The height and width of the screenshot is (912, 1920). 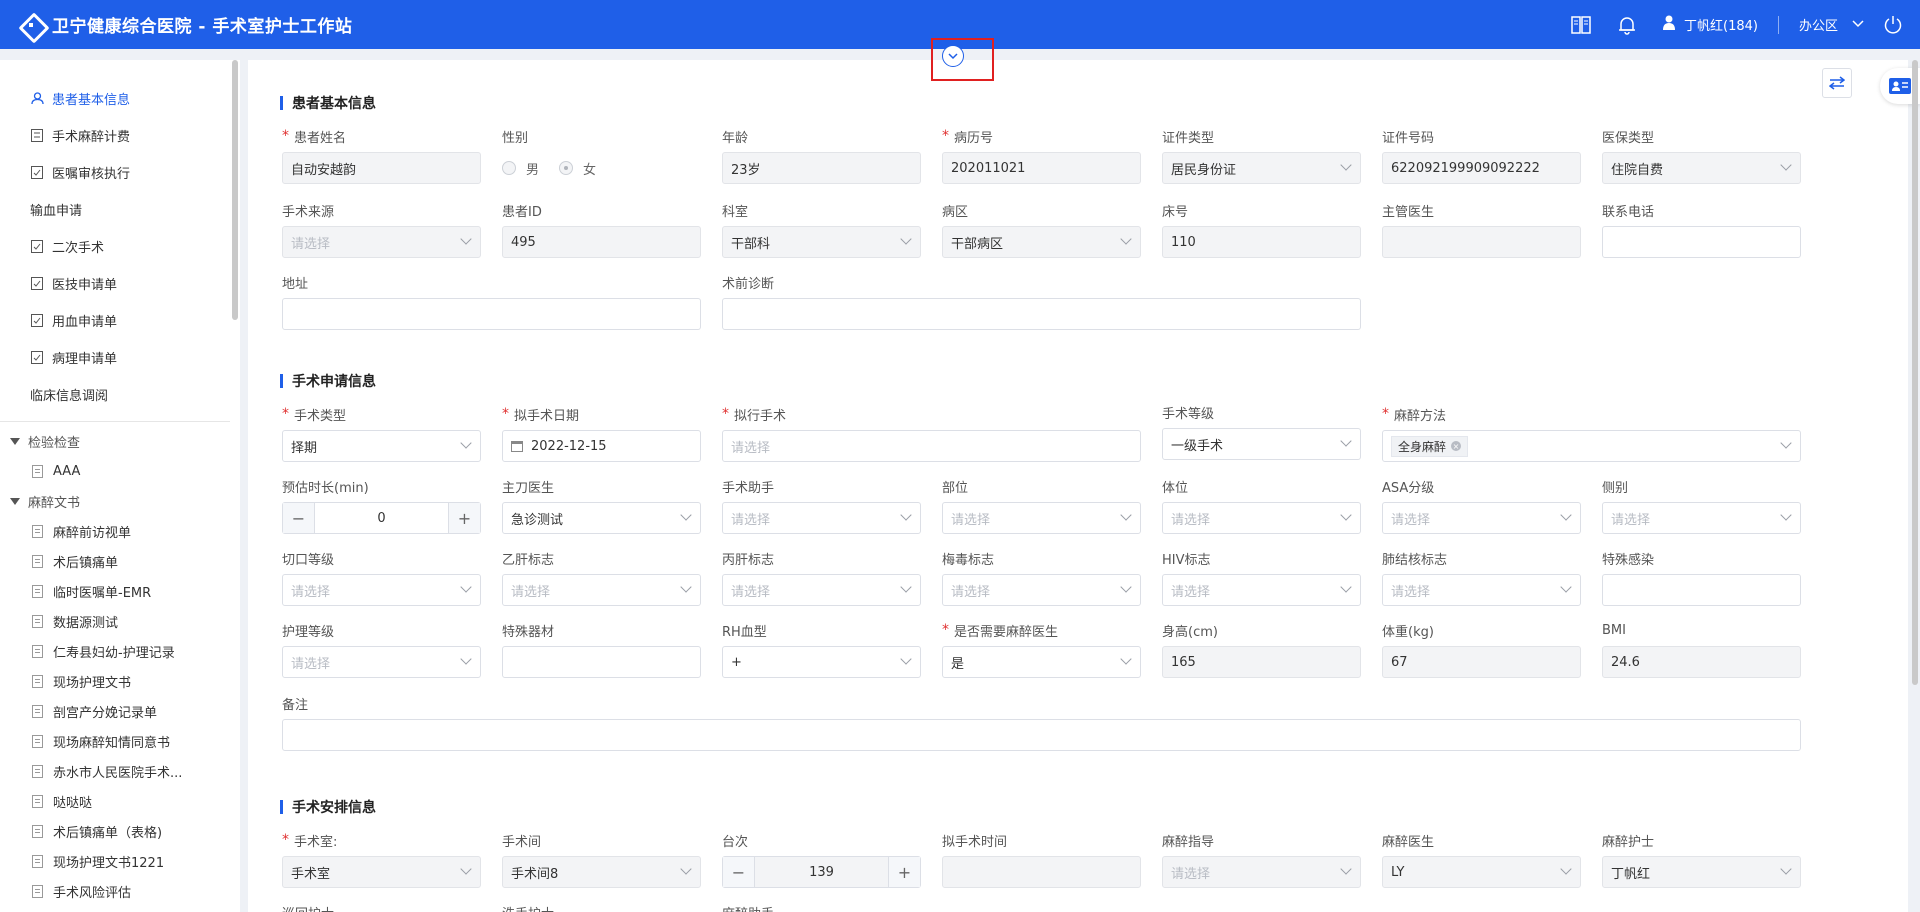 I want to click on book-icon, so click(x=1581, y=25).